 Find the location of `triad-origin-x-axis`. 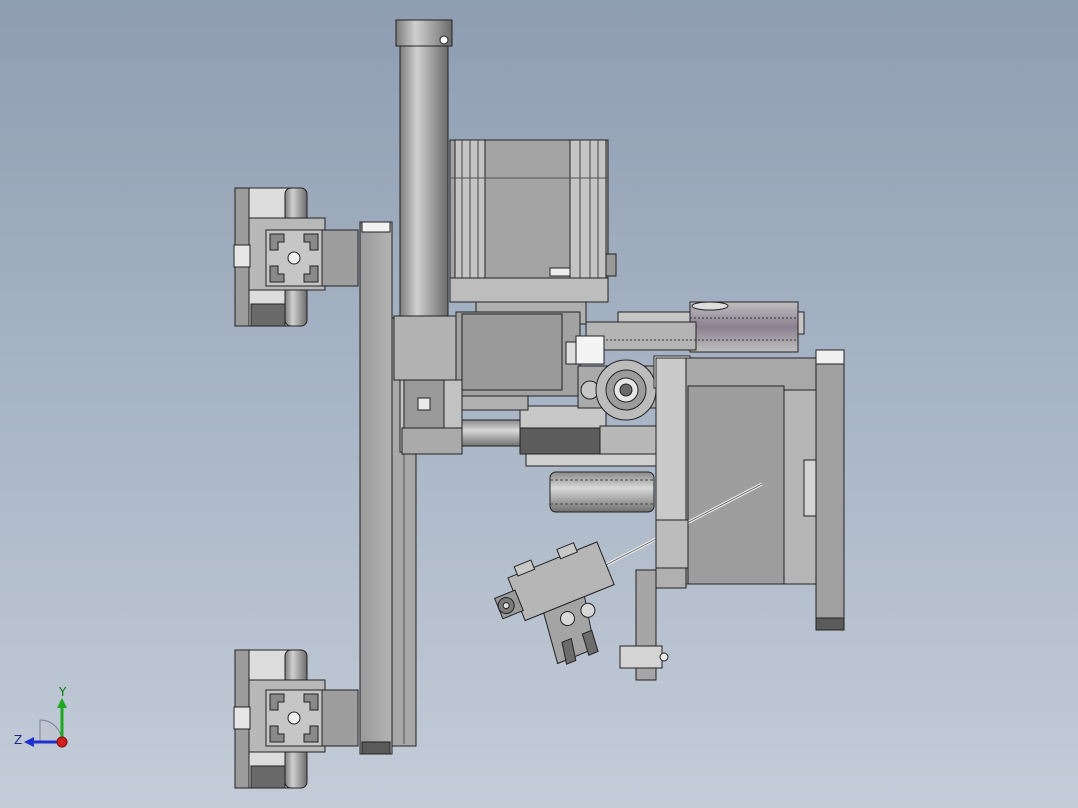

triad-origin-x-axis is located at coordinates (62, 742).